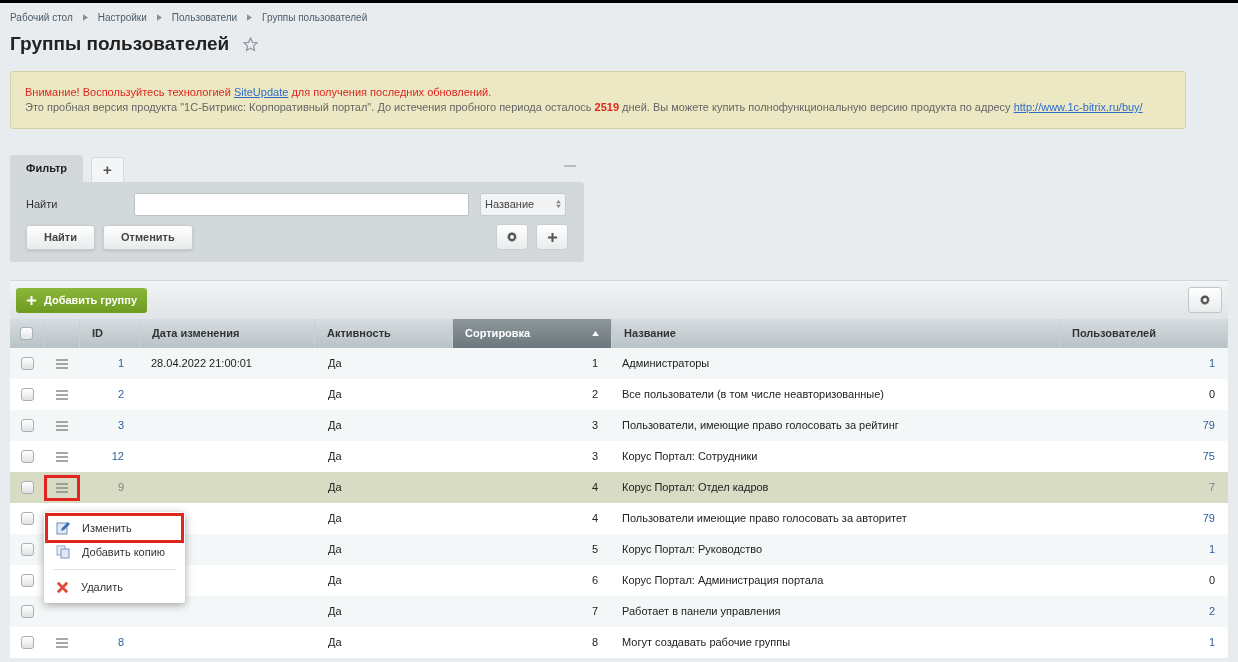 This screenshot has width=1238, height=662. What do you see at coordinates (120, 394) in the screenshot?
I see `id-link: 2` at bounding box center [120, 394].